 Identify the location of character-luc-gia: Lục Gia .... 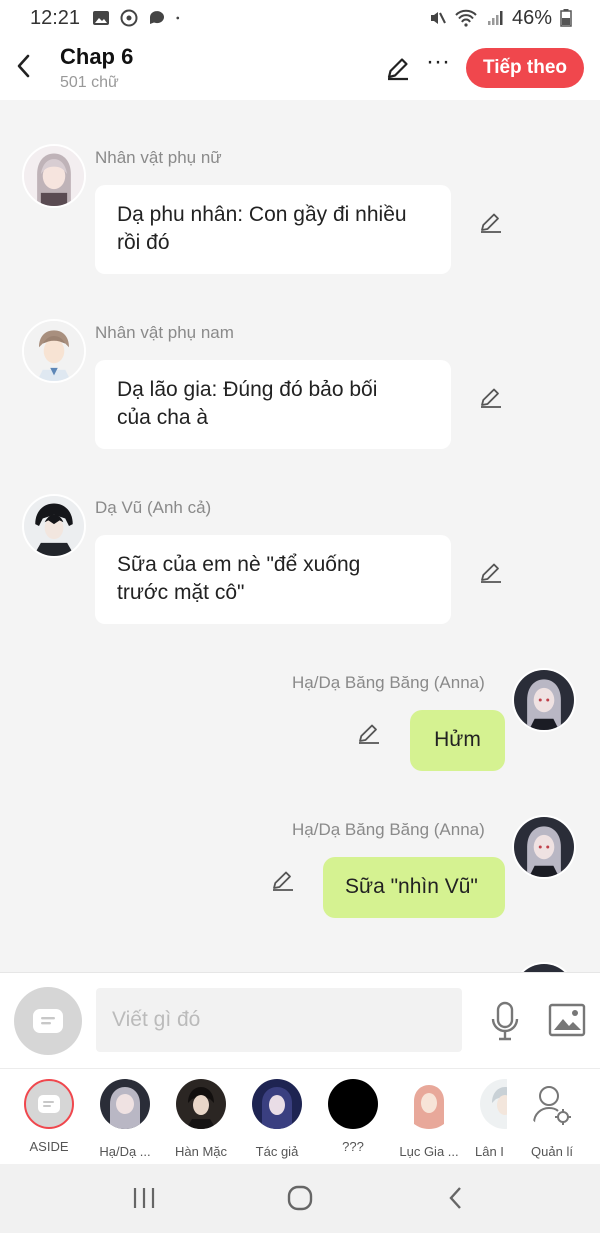
(429, 1119).